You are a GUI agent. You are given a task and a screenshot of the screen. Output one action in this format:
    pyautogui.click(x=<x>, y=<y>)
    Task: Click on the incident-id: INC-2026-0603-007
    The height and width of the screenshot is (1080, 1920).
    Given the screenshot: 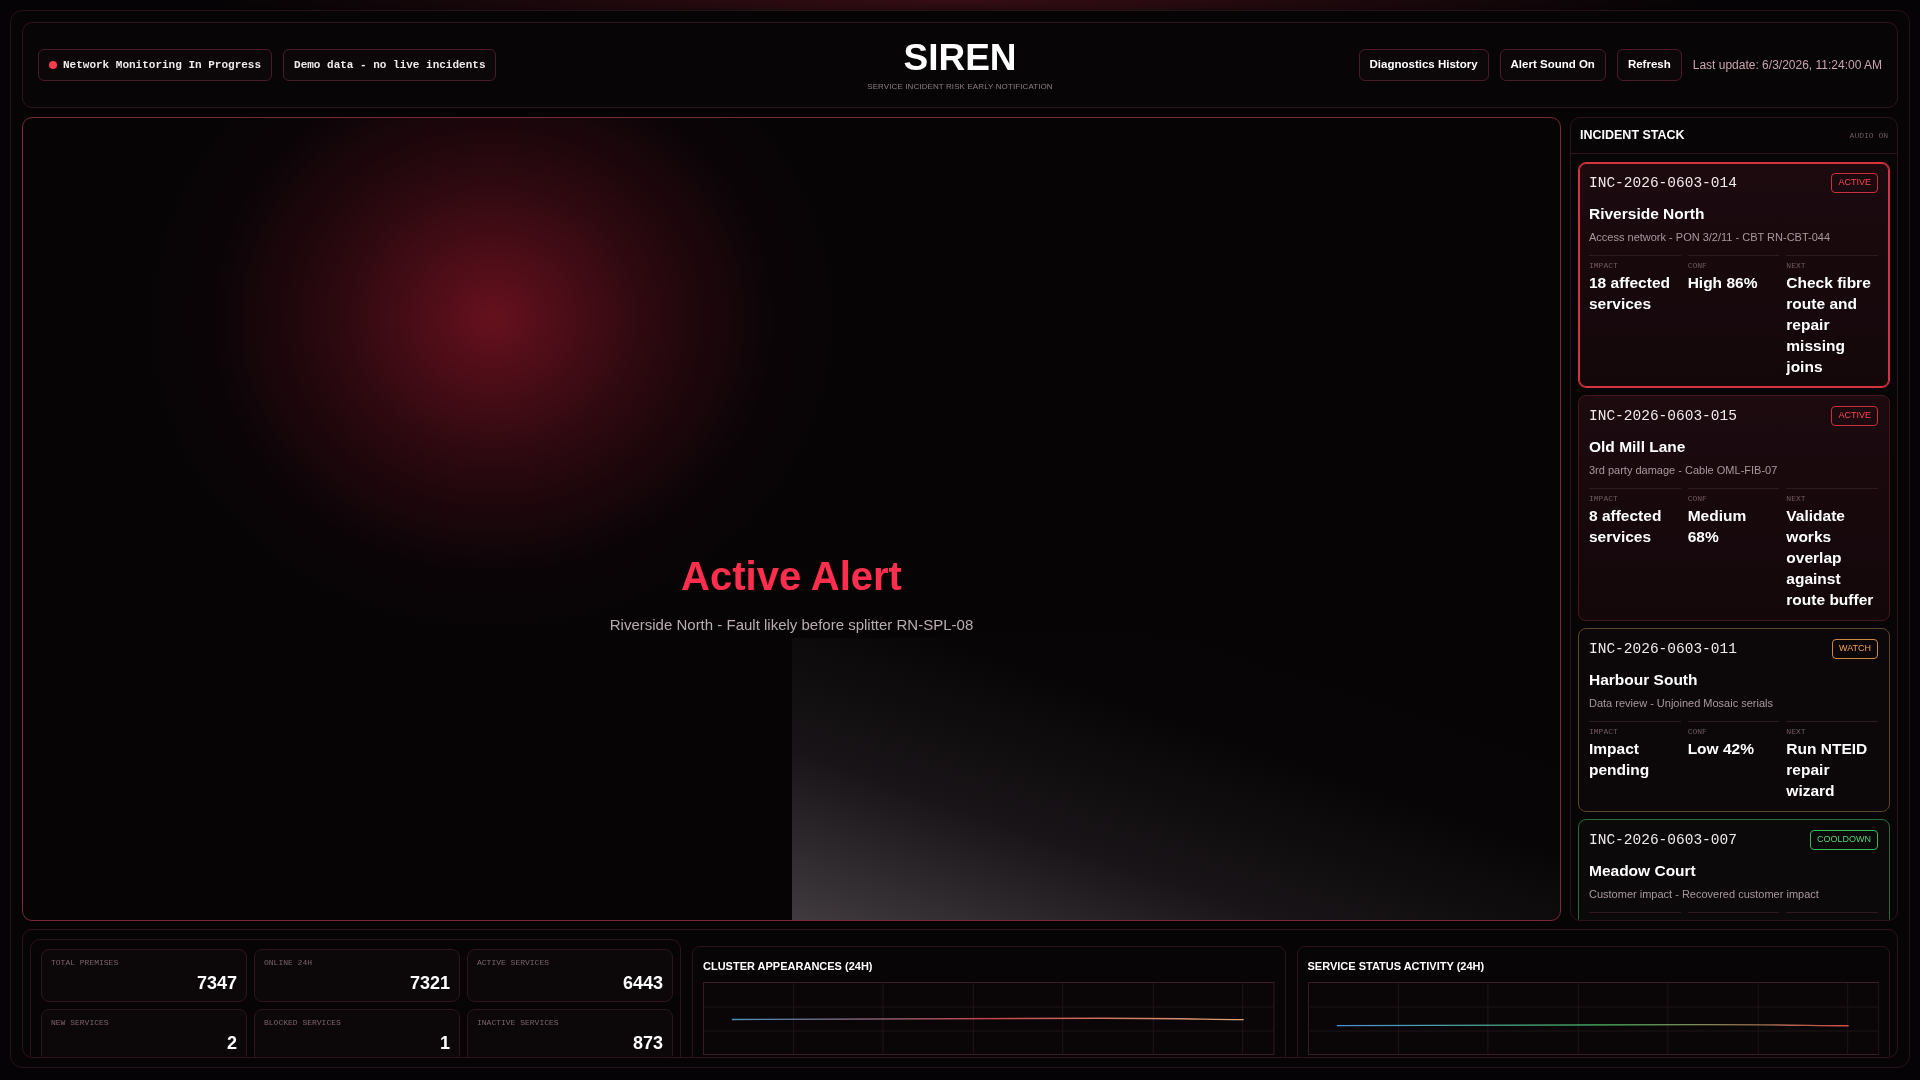 What is the action you would take?
    pyautogui.click(x=1663, y=840)
    